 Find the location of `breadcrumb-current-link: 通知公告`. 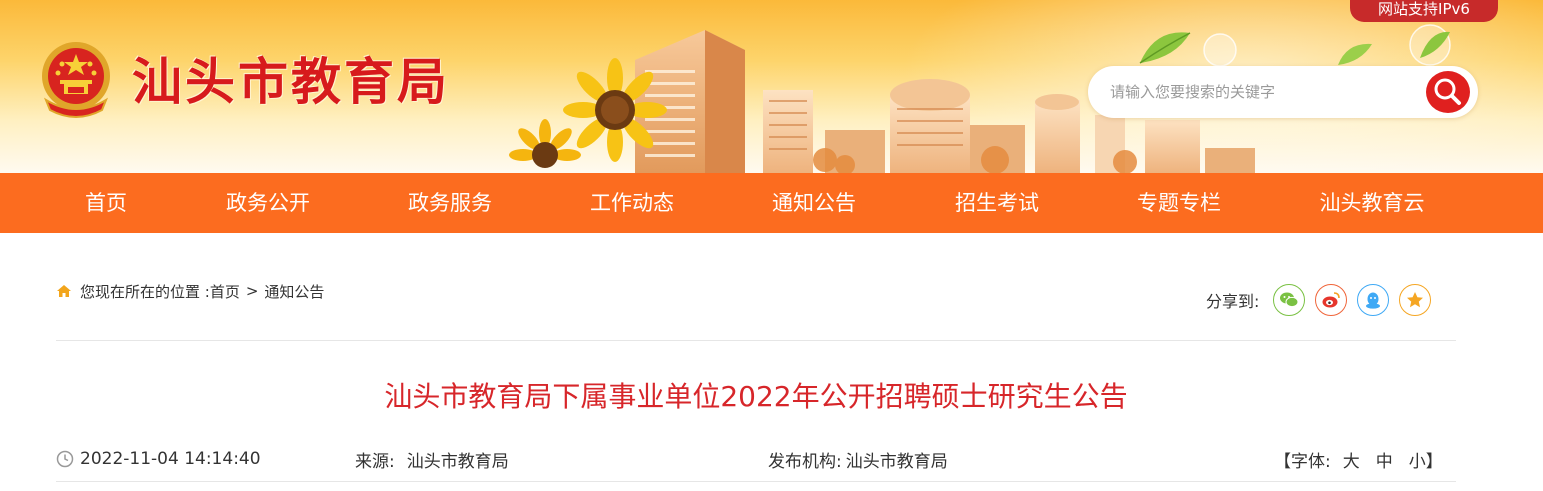

breadcrumb-current-link: 通知公告 is located at coordinates (294, 291).